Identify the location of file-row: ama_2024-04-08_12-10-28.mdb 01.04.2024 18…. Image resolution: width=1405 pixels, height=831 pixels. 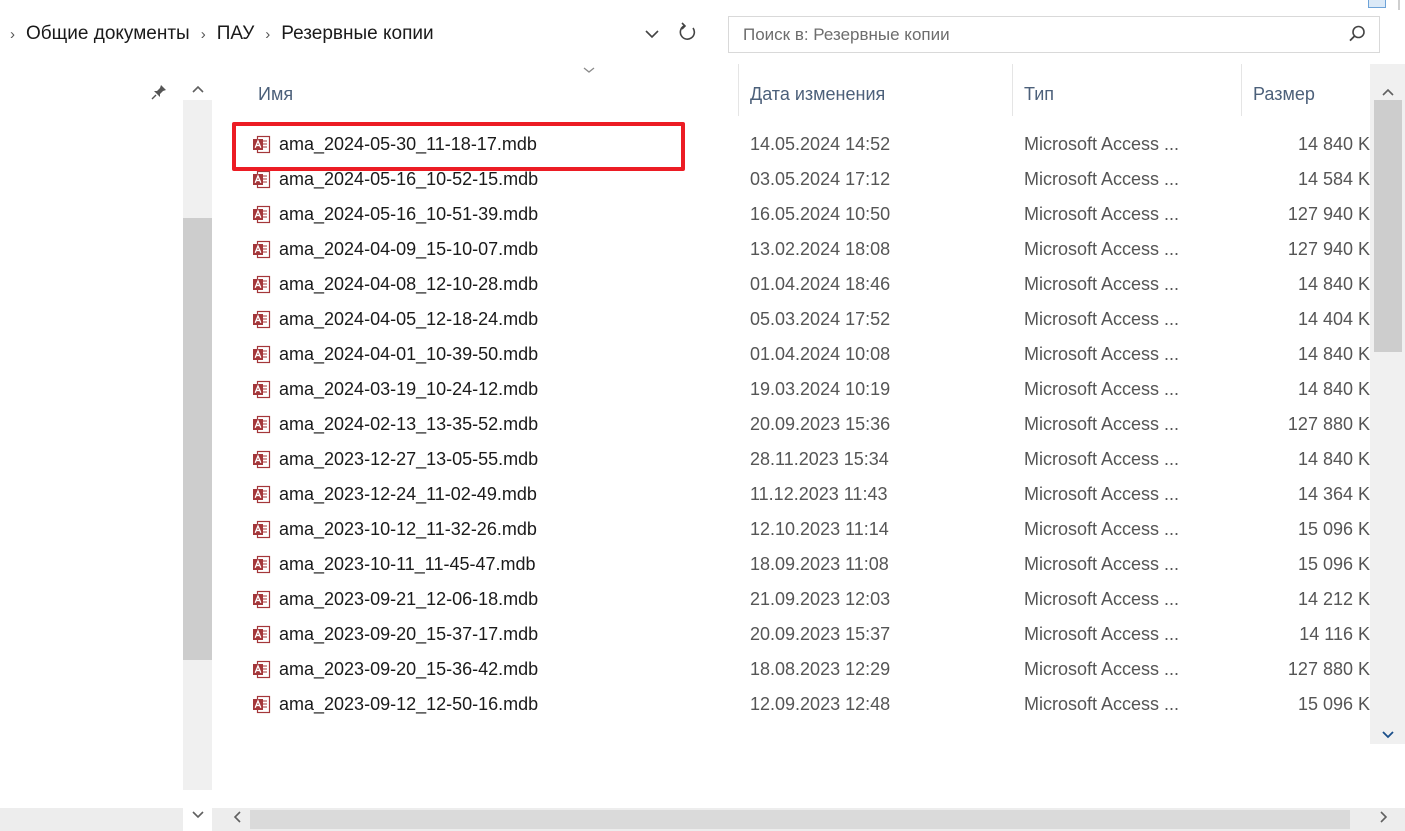
(792, 284).